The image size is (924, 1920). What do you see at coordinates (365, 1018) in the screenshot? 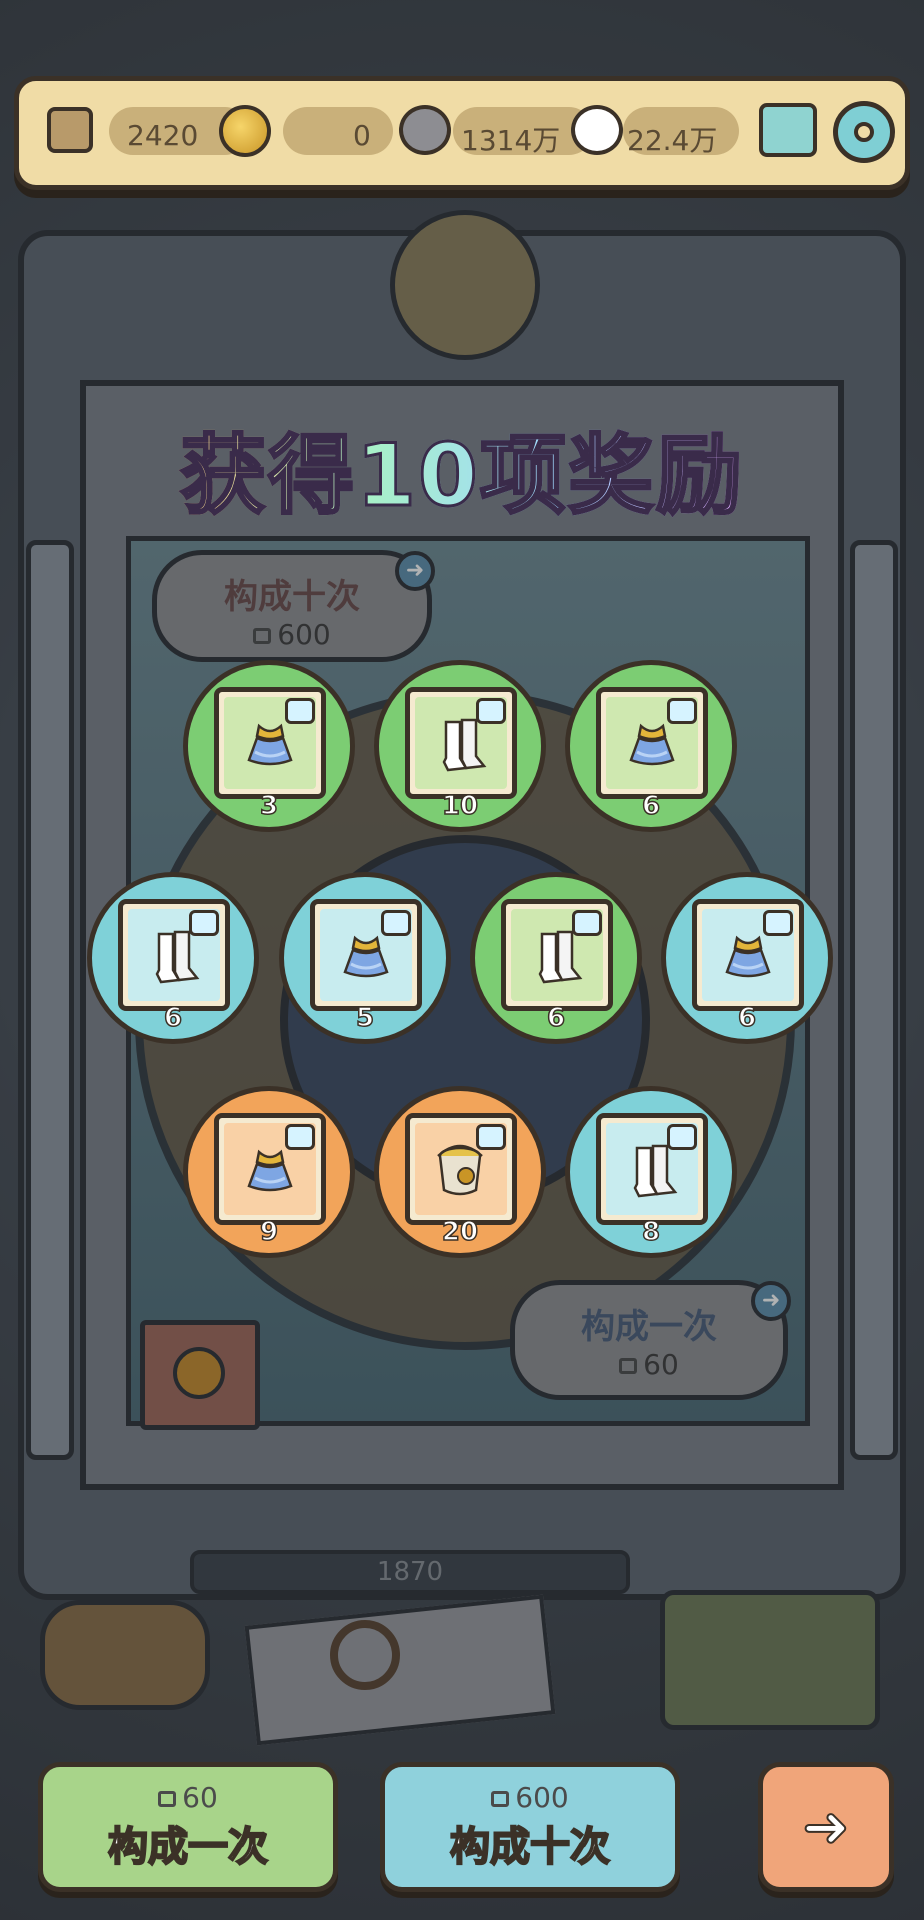
I see `reward-count: 5` at bounding box center [365, 1018].